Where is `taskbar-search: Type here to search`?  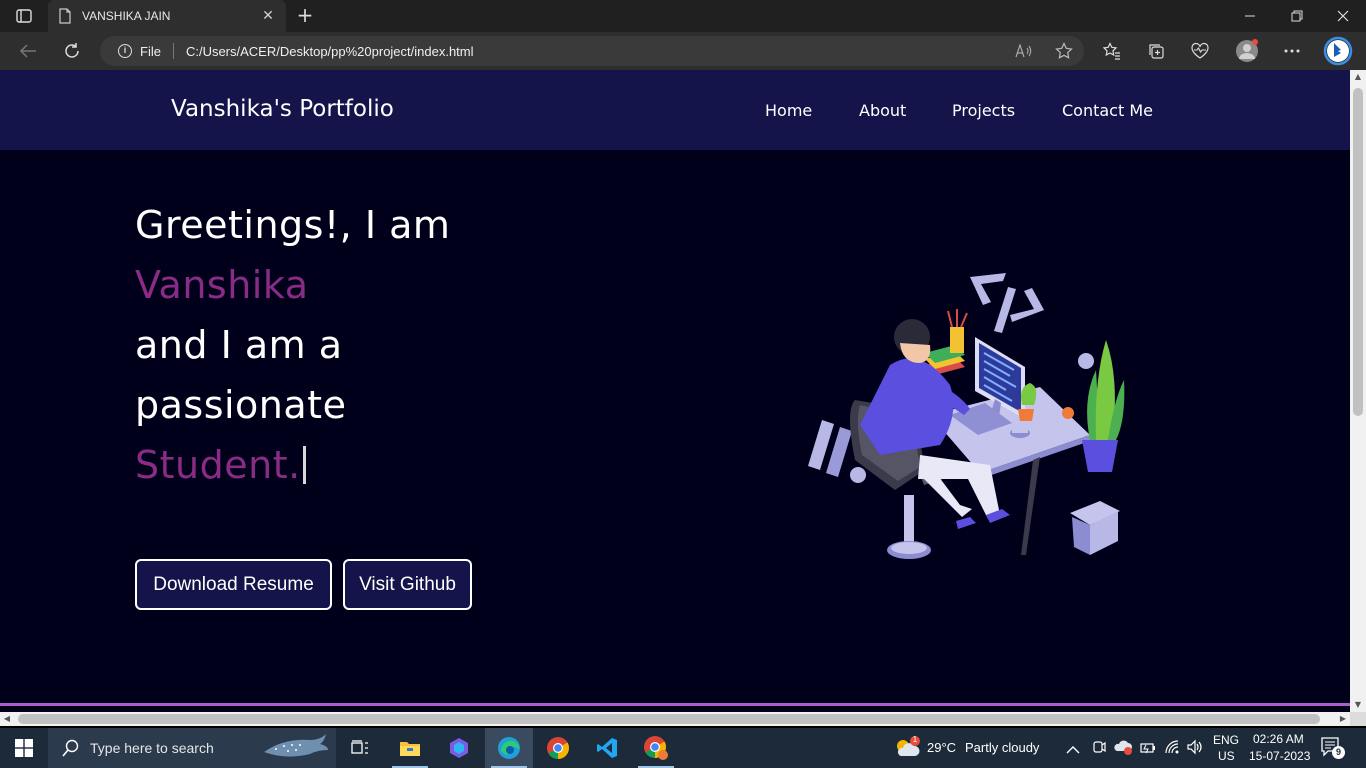 taskbar-search: Type here to search is located at coordinates (192, 748).